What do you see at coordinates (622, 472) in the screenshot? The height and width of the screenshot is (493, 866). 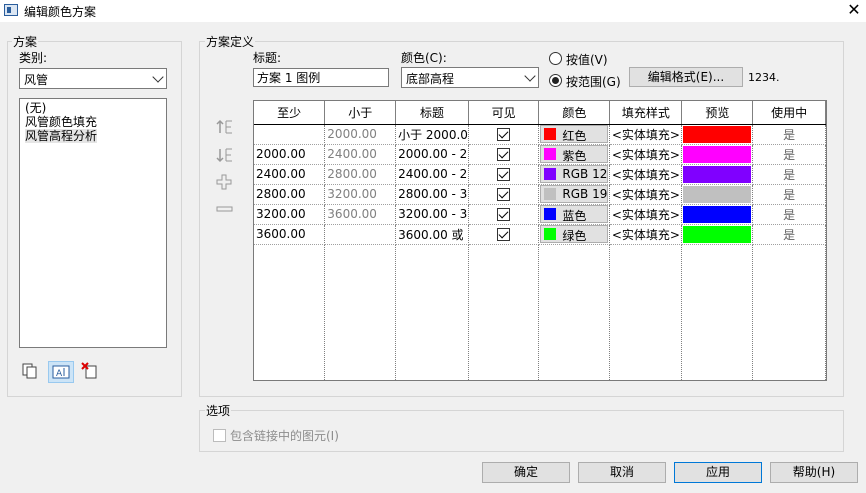 I see `cancel-button: 取消` at bounding box center [622, 472].